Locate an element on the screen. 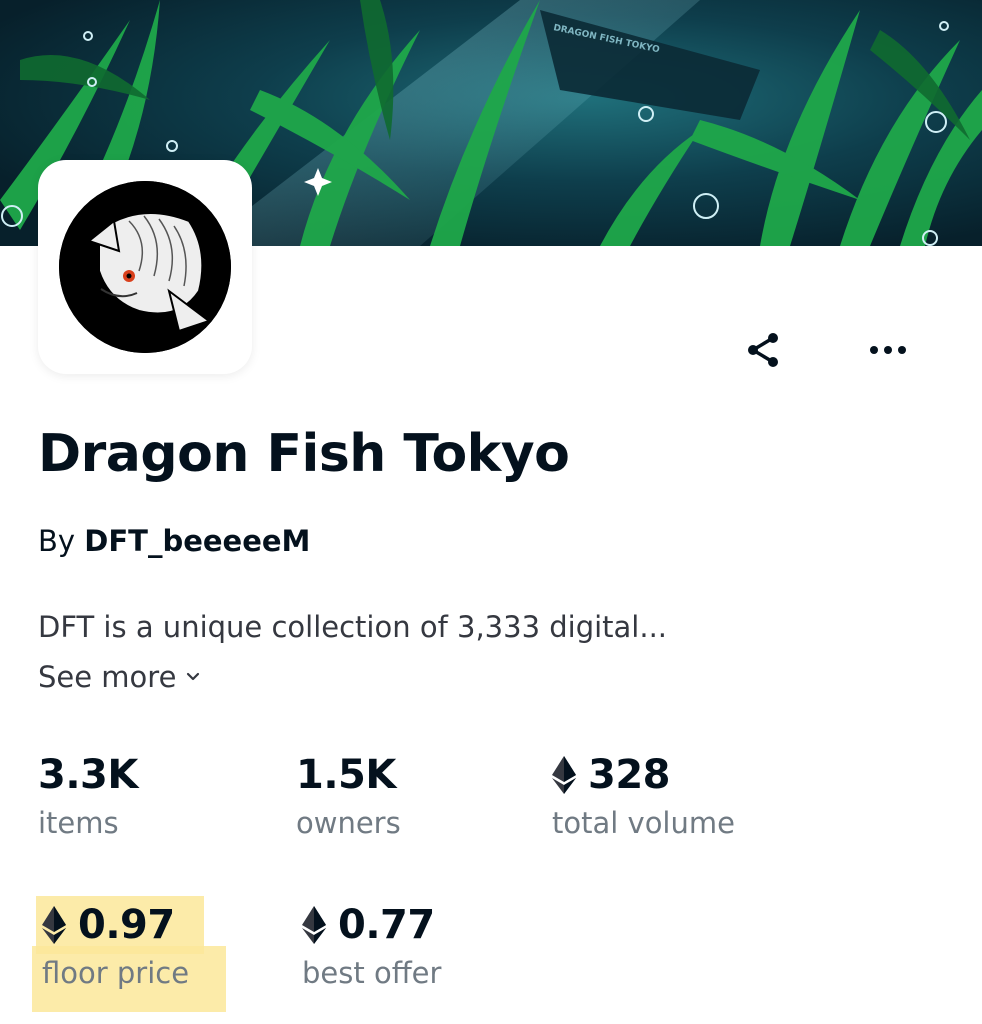 The image size is (982, 1024). collection-title: Dragon Fish Tokyo is located at coordinates (304, 454).